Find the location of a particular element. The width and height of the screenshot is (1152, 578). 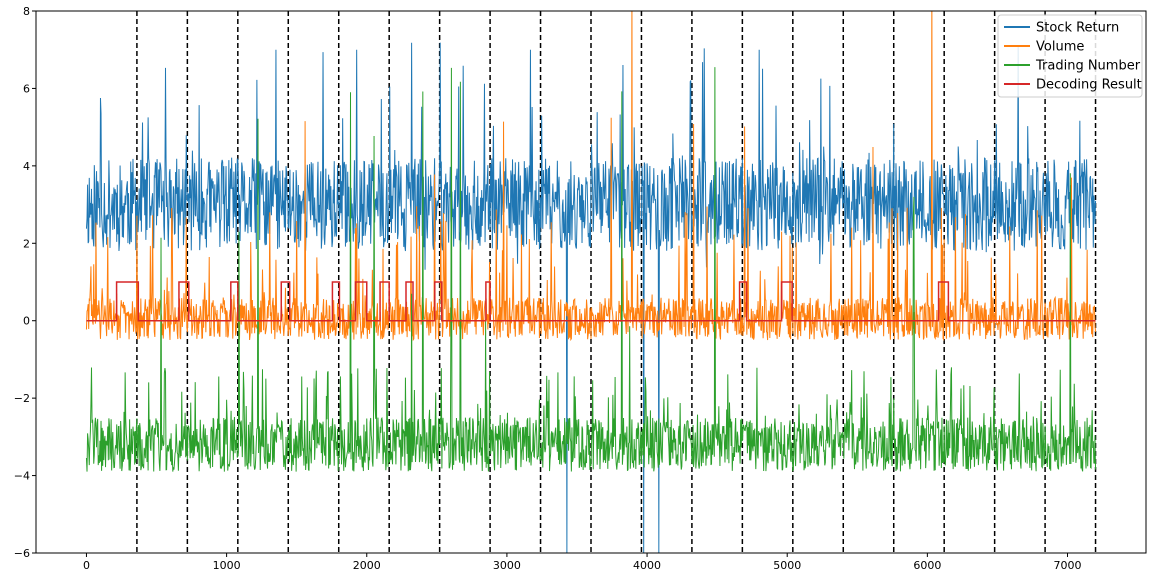

x-tick-label: 4000 is located at coordinates (647, 565).